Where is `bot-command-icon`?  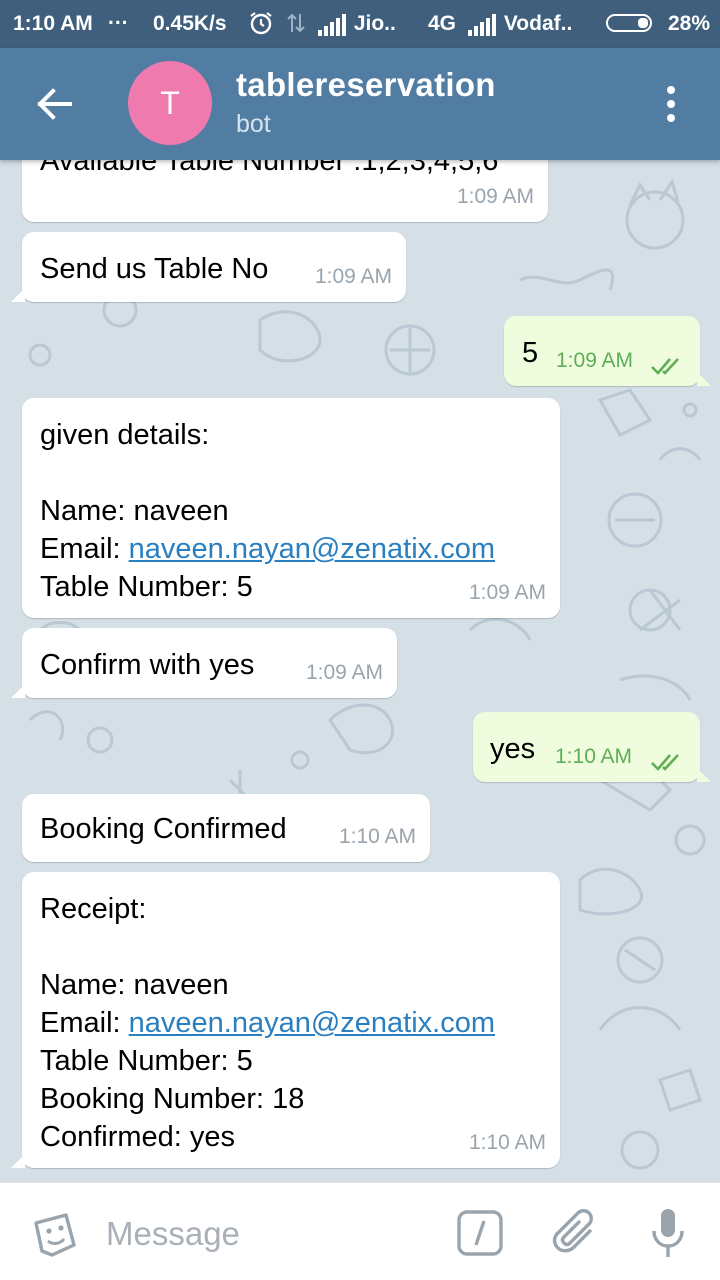 bot-command-icon is located at coordinates (480, 1233).